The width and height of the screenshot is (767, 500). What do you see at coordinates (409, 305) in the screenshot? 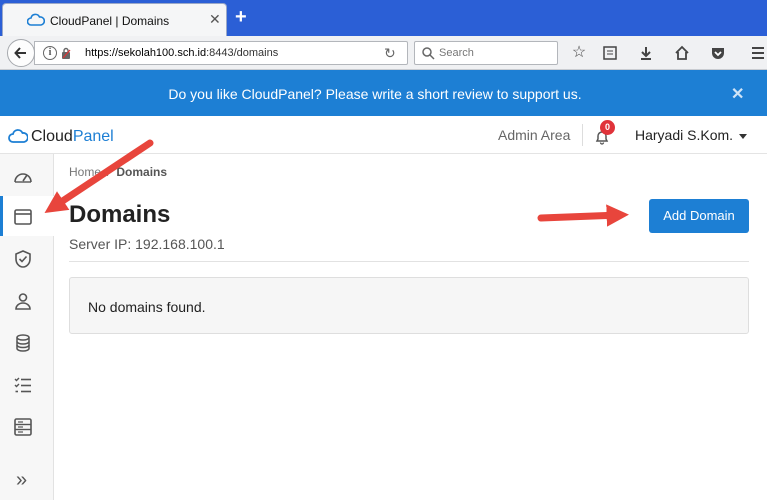
I see `empty-state-box: No domains found.` at bounding box center [409, 305].